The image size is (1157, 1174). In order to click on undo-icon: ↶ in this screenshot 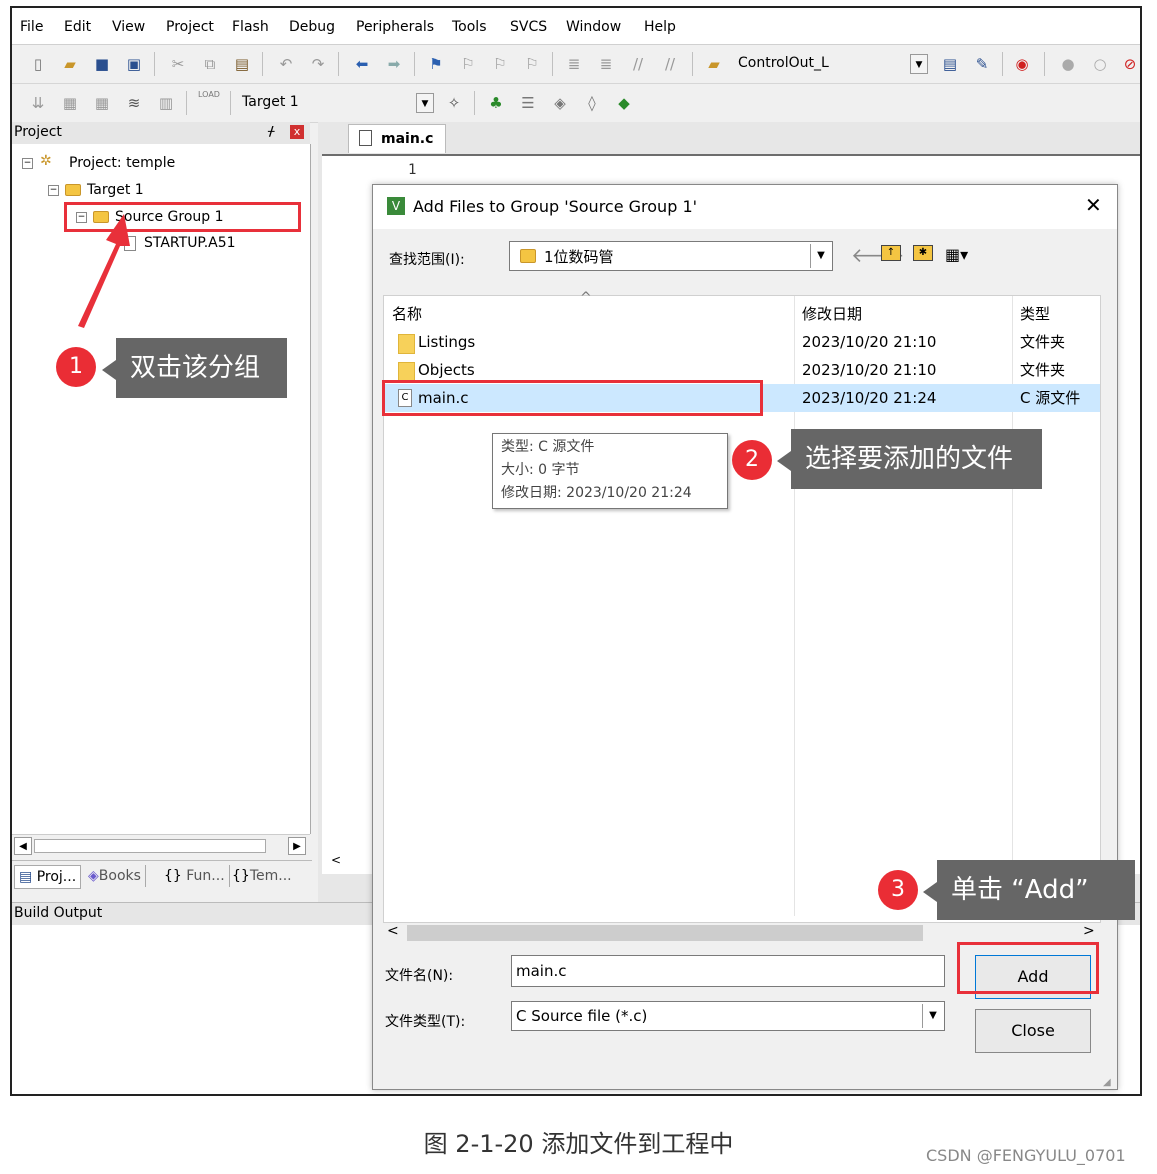, I will do `click(286, 64)`.